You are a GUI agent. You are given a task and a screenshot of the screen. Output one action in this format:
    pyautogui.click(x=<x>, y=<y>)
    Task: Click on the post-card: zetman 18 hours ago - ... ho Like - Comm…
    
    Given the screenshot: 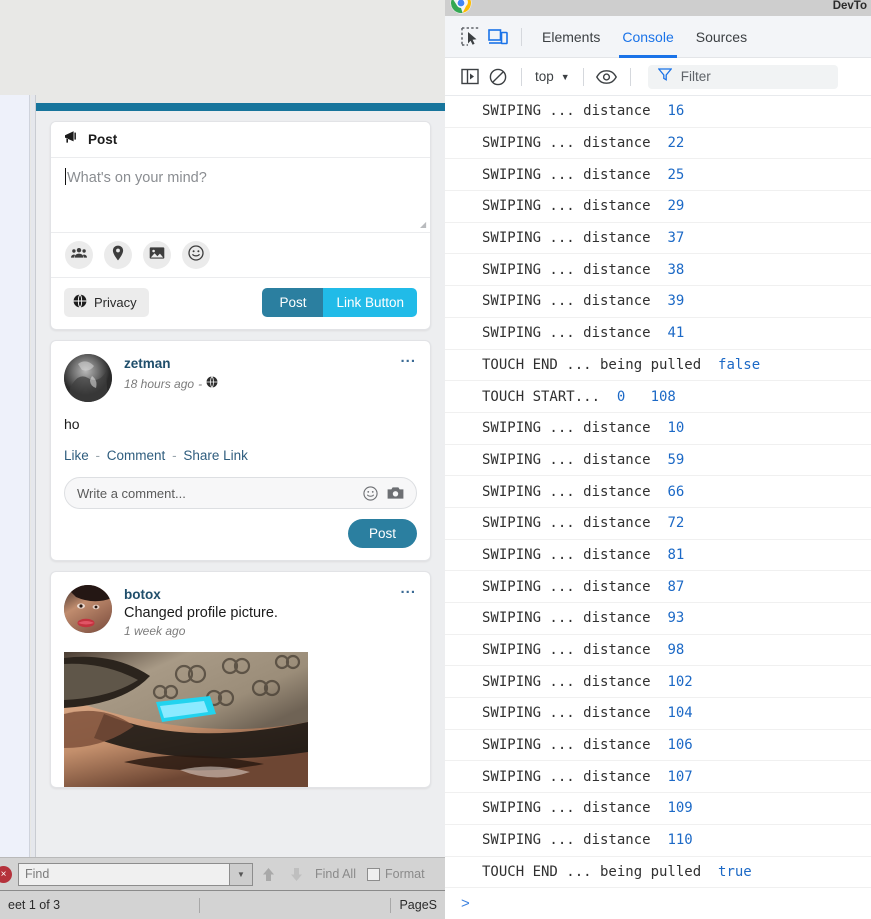 What is the action you would take?
    pyautogui.click(x=240, y=450)
    